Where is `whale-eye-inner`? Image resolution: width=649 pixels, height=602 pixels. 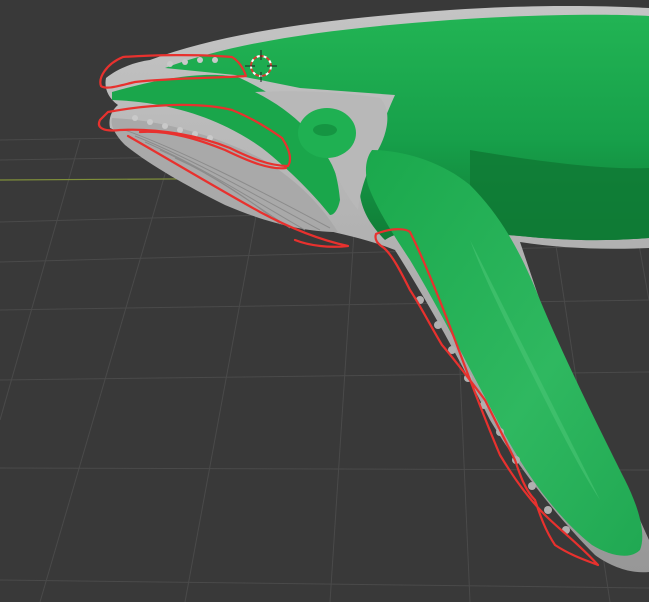 whale-eye-inner is located at coordinates (325, 130).